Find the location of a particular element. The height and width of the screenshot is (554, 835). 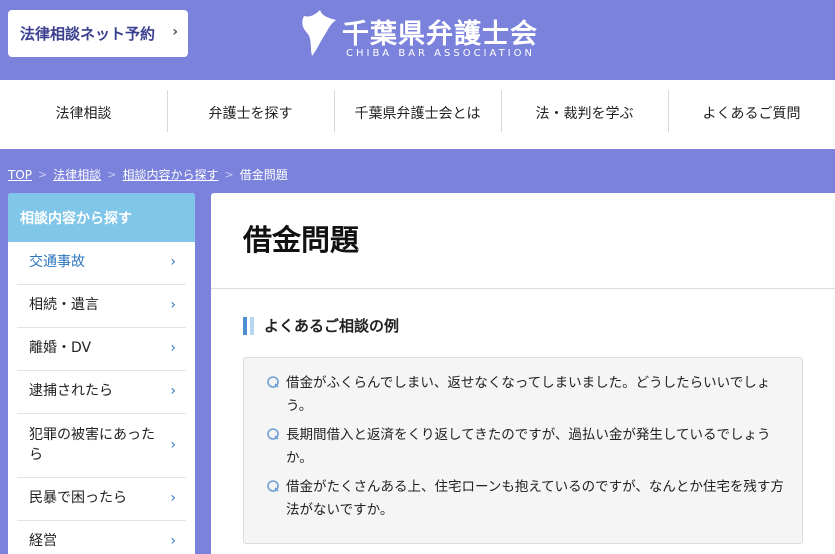

list-item: 借金がふくらんでしまい、返せなくなってしまいました。どうしたらいいでしょう。 is located at coordinates (526, 395).